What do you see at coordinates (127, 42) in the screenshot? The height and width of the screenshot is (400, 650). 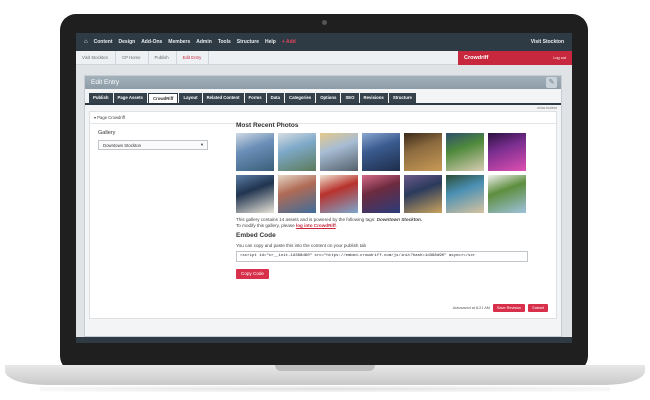 I see `nav-design: Design` at bounding box center [127, 42].